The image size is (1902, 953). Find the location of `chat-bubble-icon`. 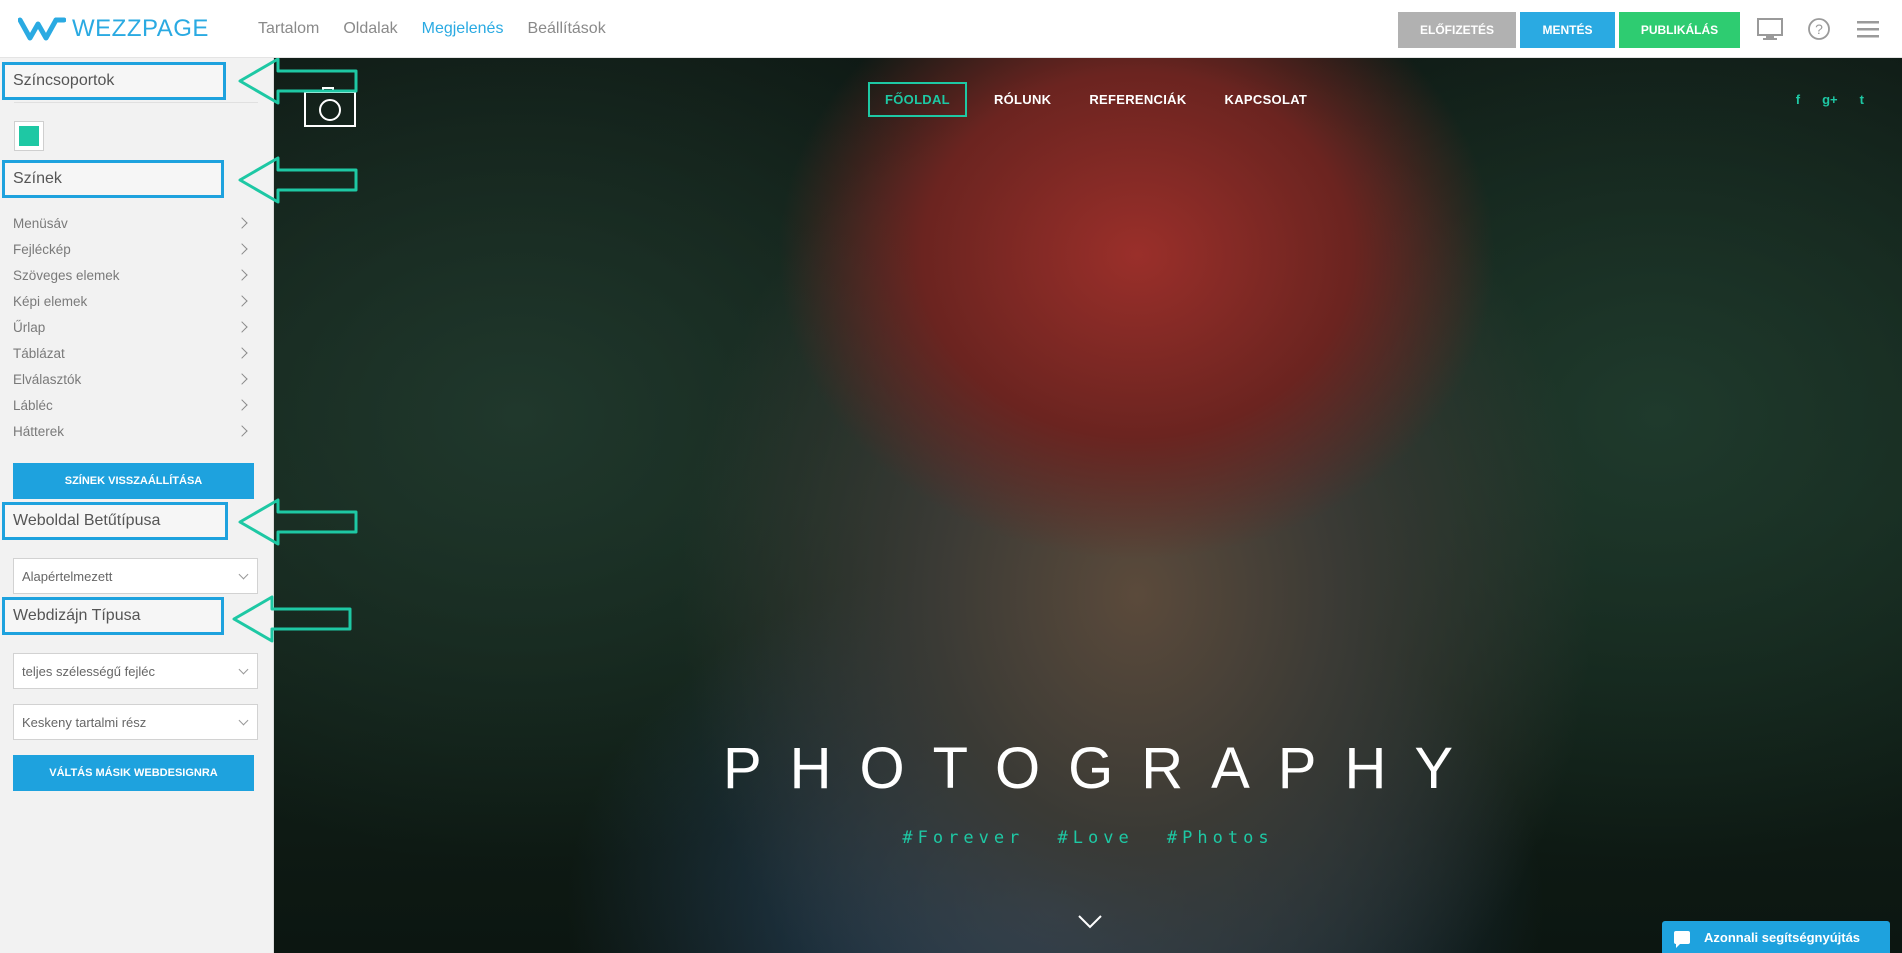

chat-bubble-icon is located at coordinates (1682, 939).